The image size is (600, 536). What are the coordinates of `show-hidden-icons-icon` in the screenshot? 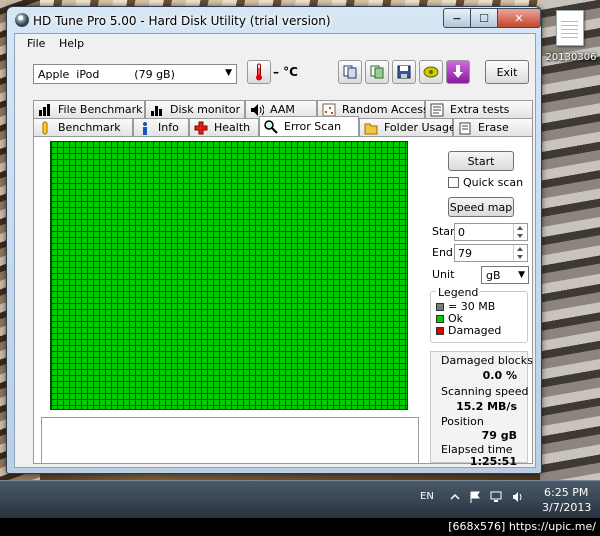 It's located at (455, 497).